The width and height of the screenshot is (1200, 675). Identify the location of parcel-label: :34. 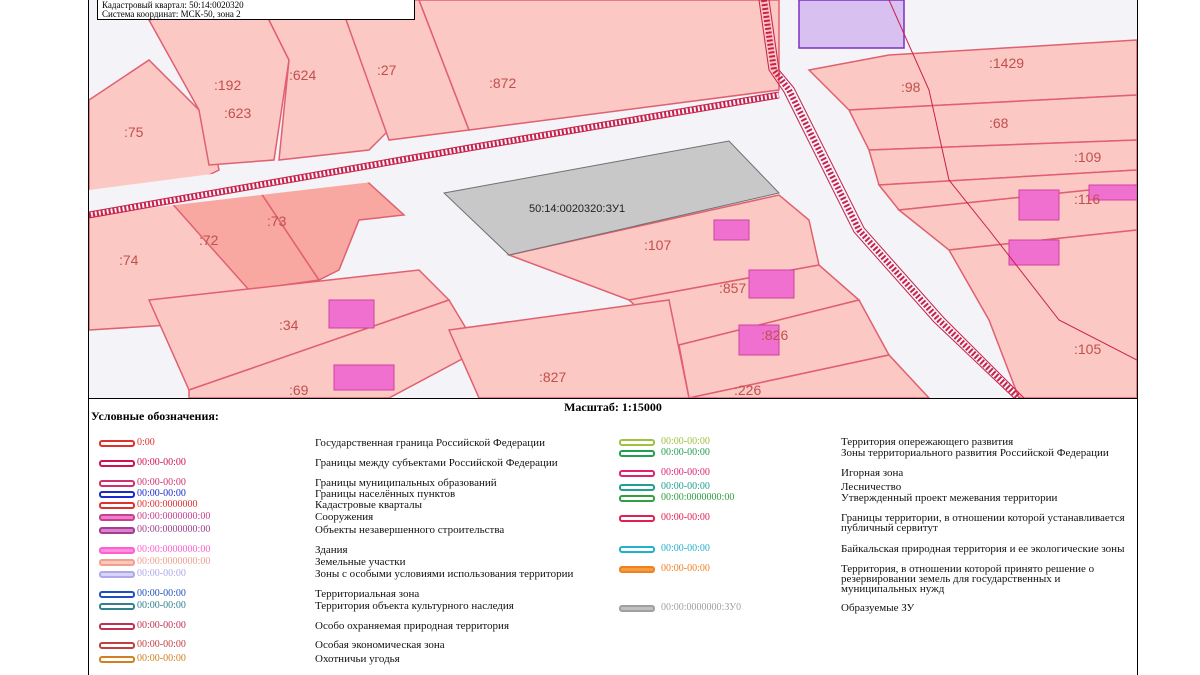
(289, 325).